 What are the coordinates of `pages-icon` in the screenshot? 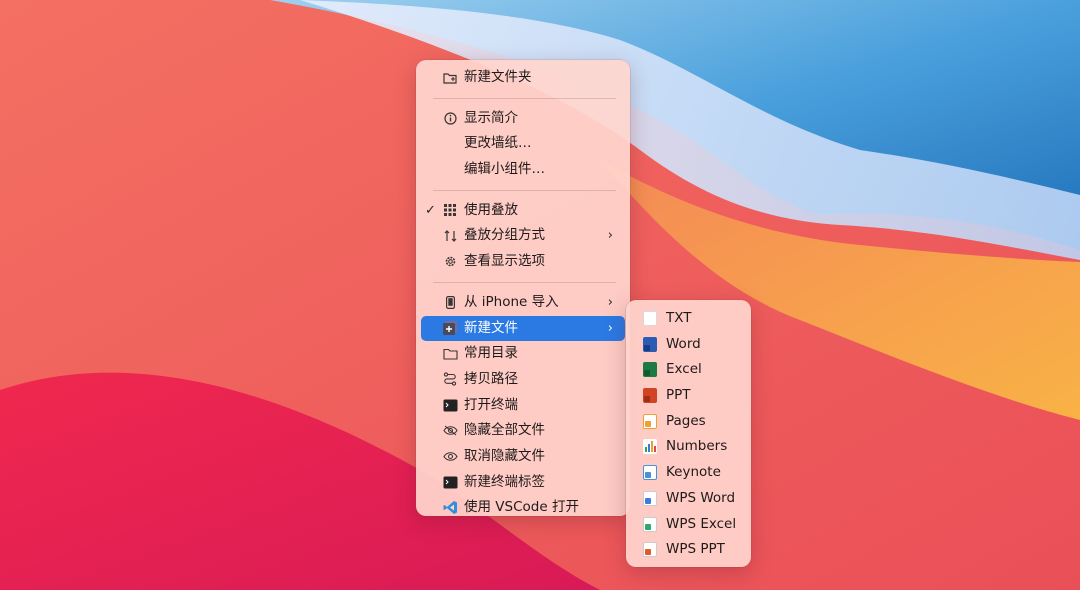 It's located at (650, 421).